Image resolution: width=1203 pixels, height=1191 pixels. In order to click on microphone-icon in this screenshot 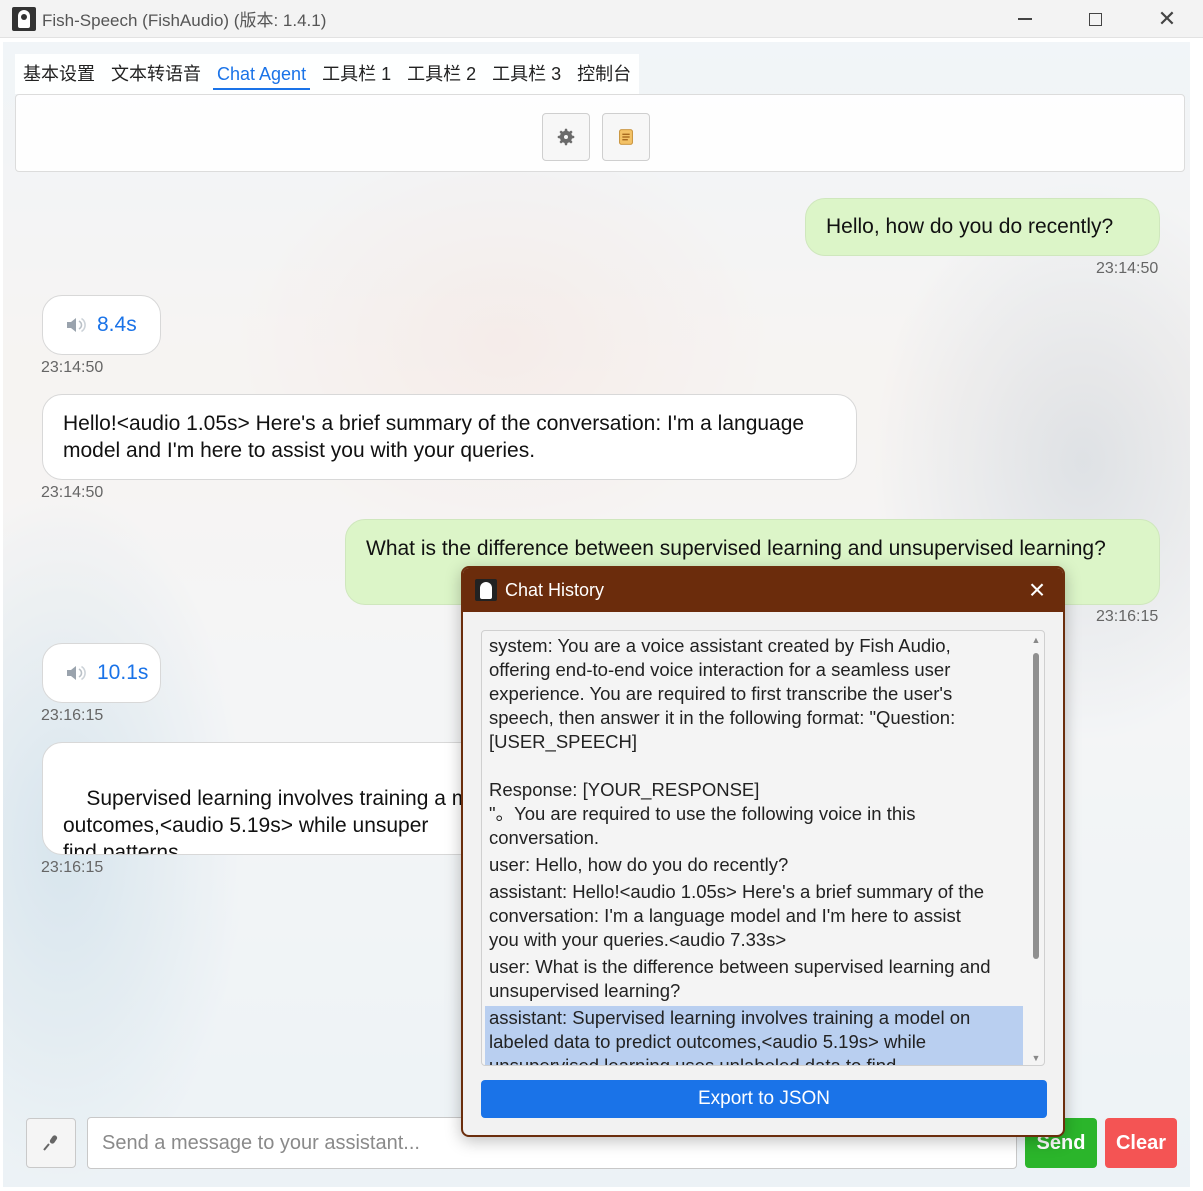, I will do `click(50, 1143)`.